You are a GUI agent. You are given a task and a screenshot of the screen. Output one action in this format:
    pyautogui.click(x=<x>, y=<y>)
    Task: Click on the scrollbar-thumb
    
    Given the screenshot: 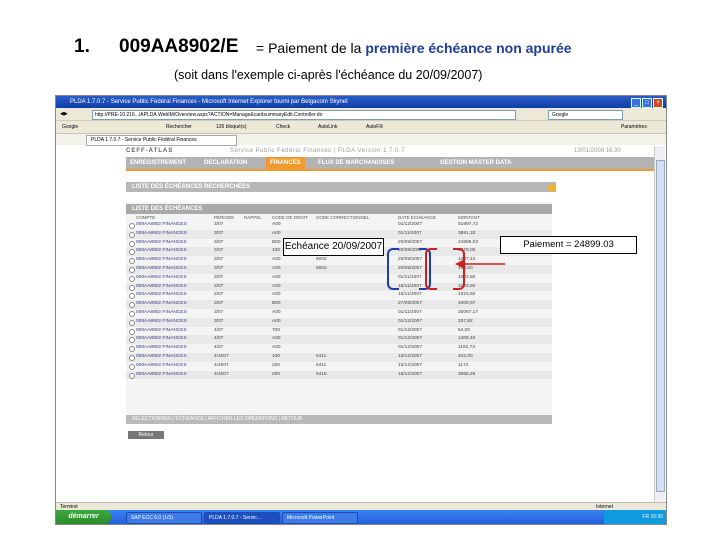 What is the action you would take?
    pyautogui.click(x=660, y=326)
    